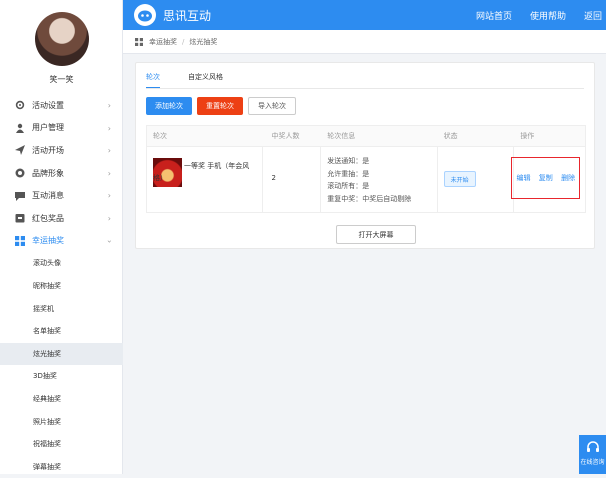 The image size is (606, 478). I want to click on tab-rounds: 轮次, so click(153, 80).